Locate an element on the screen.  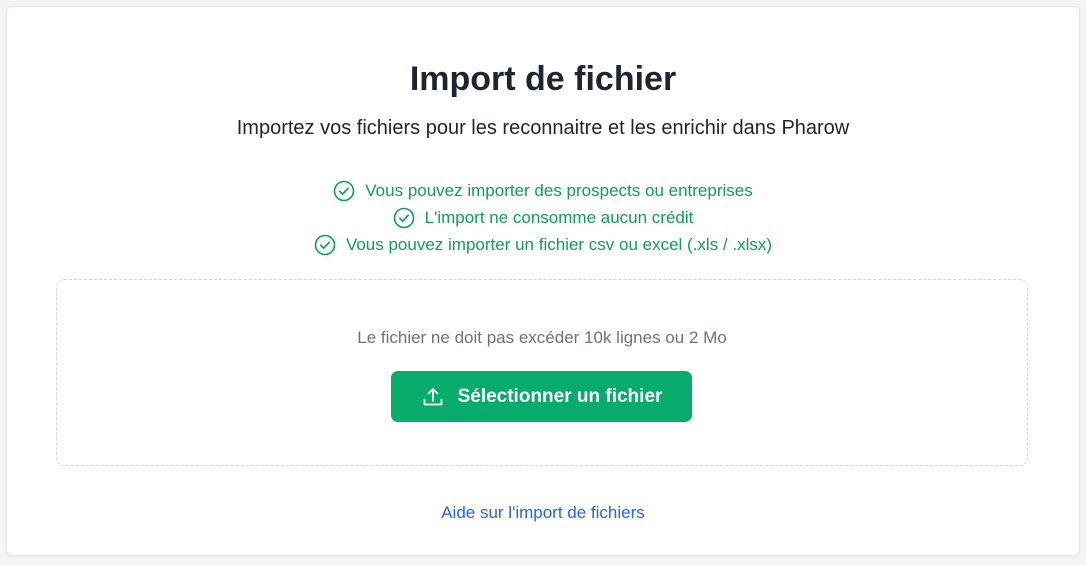
import-help-link: Aide sur l'import de fichiers is located at coordinates (543, 512).